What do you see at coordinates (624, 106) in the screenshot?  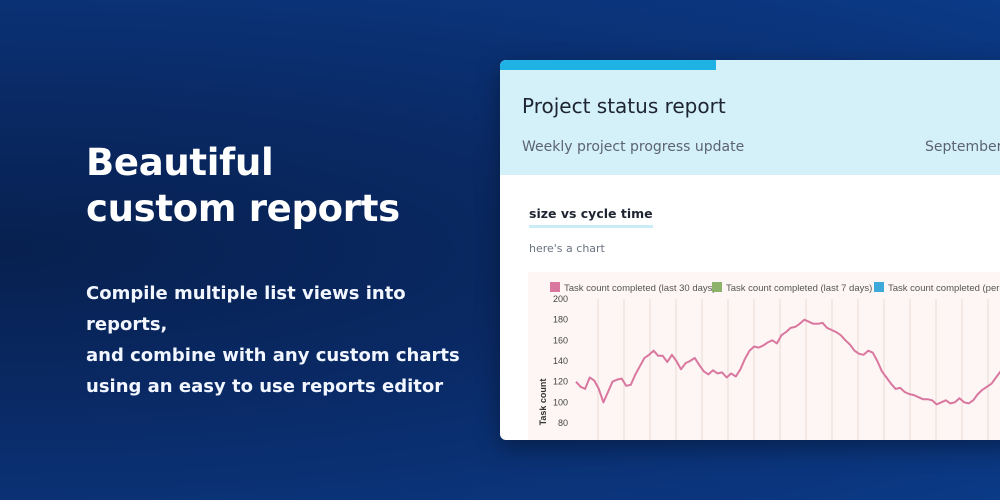 I see `report-title: Project status report` at bounding box center [624, 106].